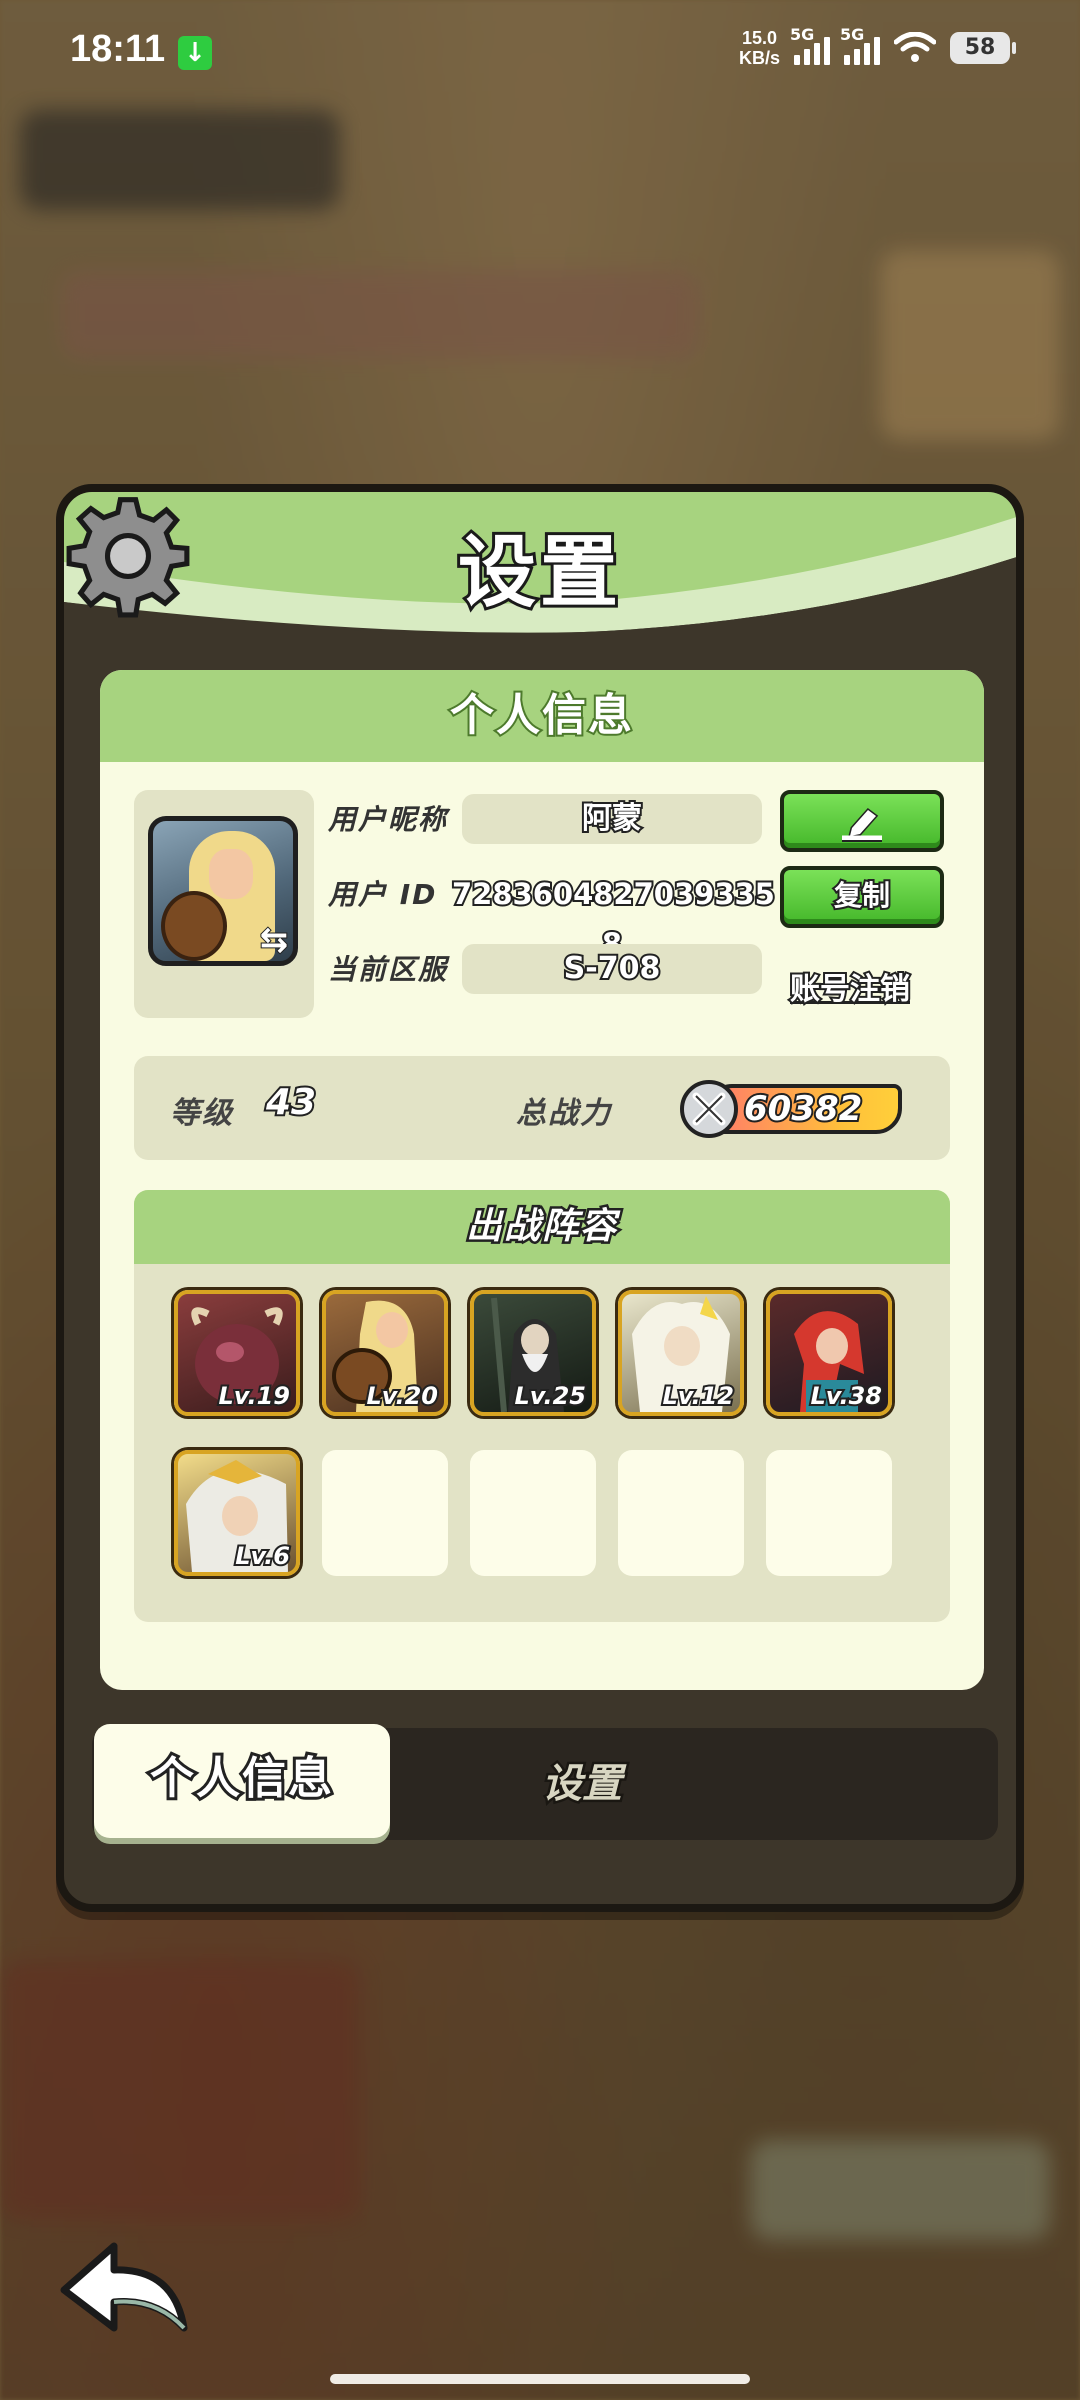  What do you see at coordinates (564, 1113) in the screenshot?
I see `power-label: 总战力` at bounding box center [564, 1113].